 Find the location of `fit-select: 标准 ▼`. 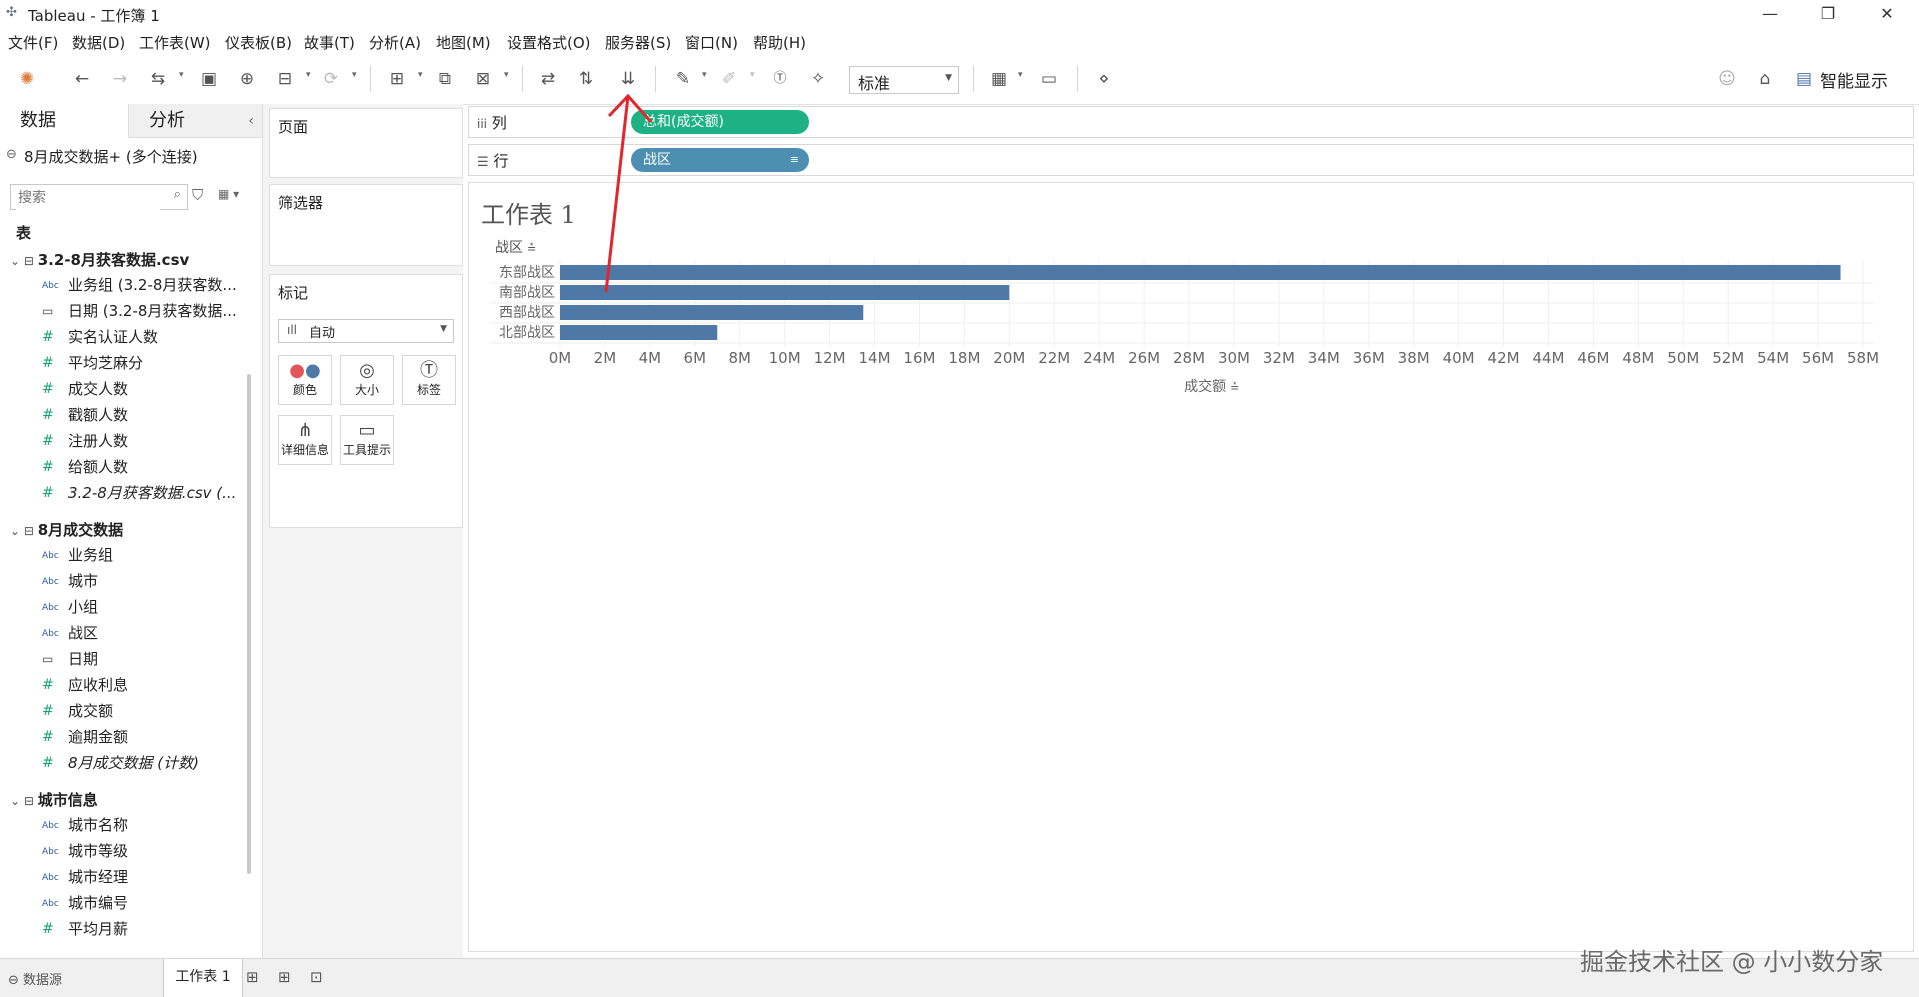

fit-select: 标准 ▼ is located at coordinates (904, 80).